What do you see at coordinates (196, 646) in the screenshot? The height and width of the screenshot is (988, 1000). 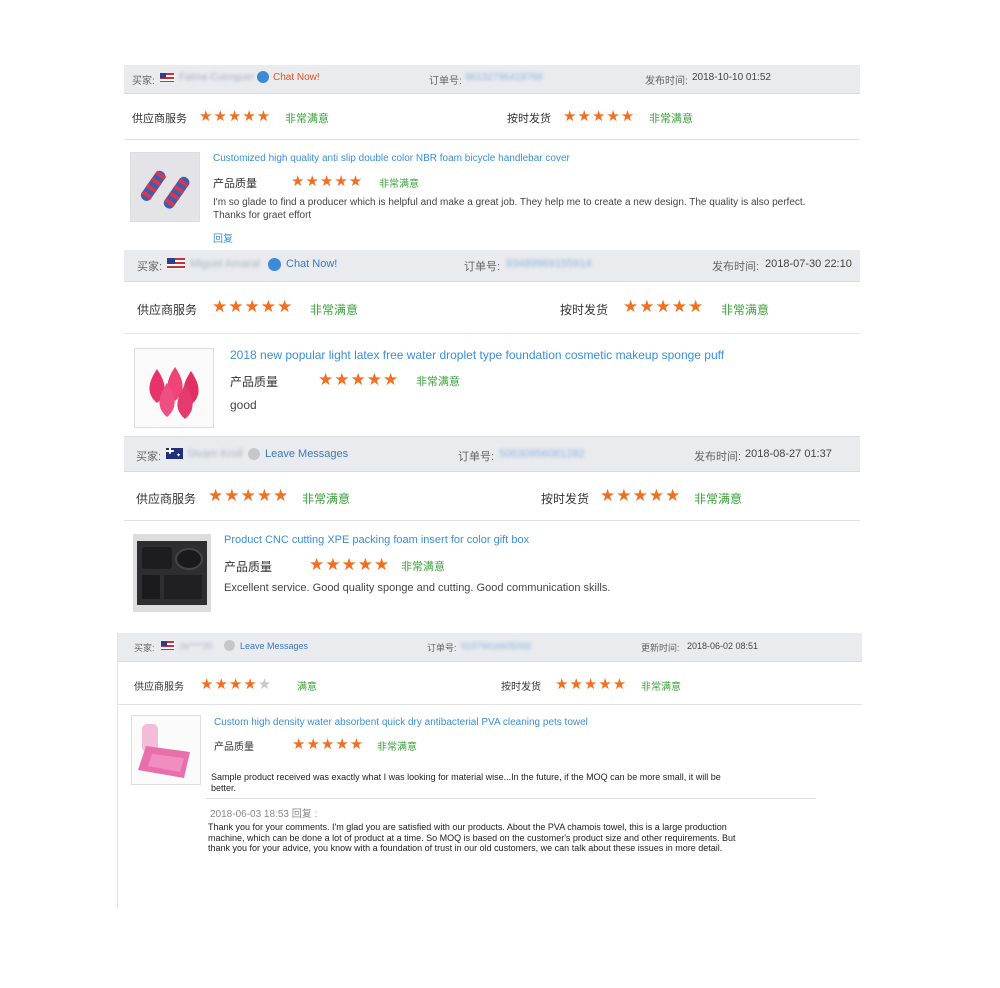 I see `buyer-name: Ja****35` at bounding box center [196, 646].